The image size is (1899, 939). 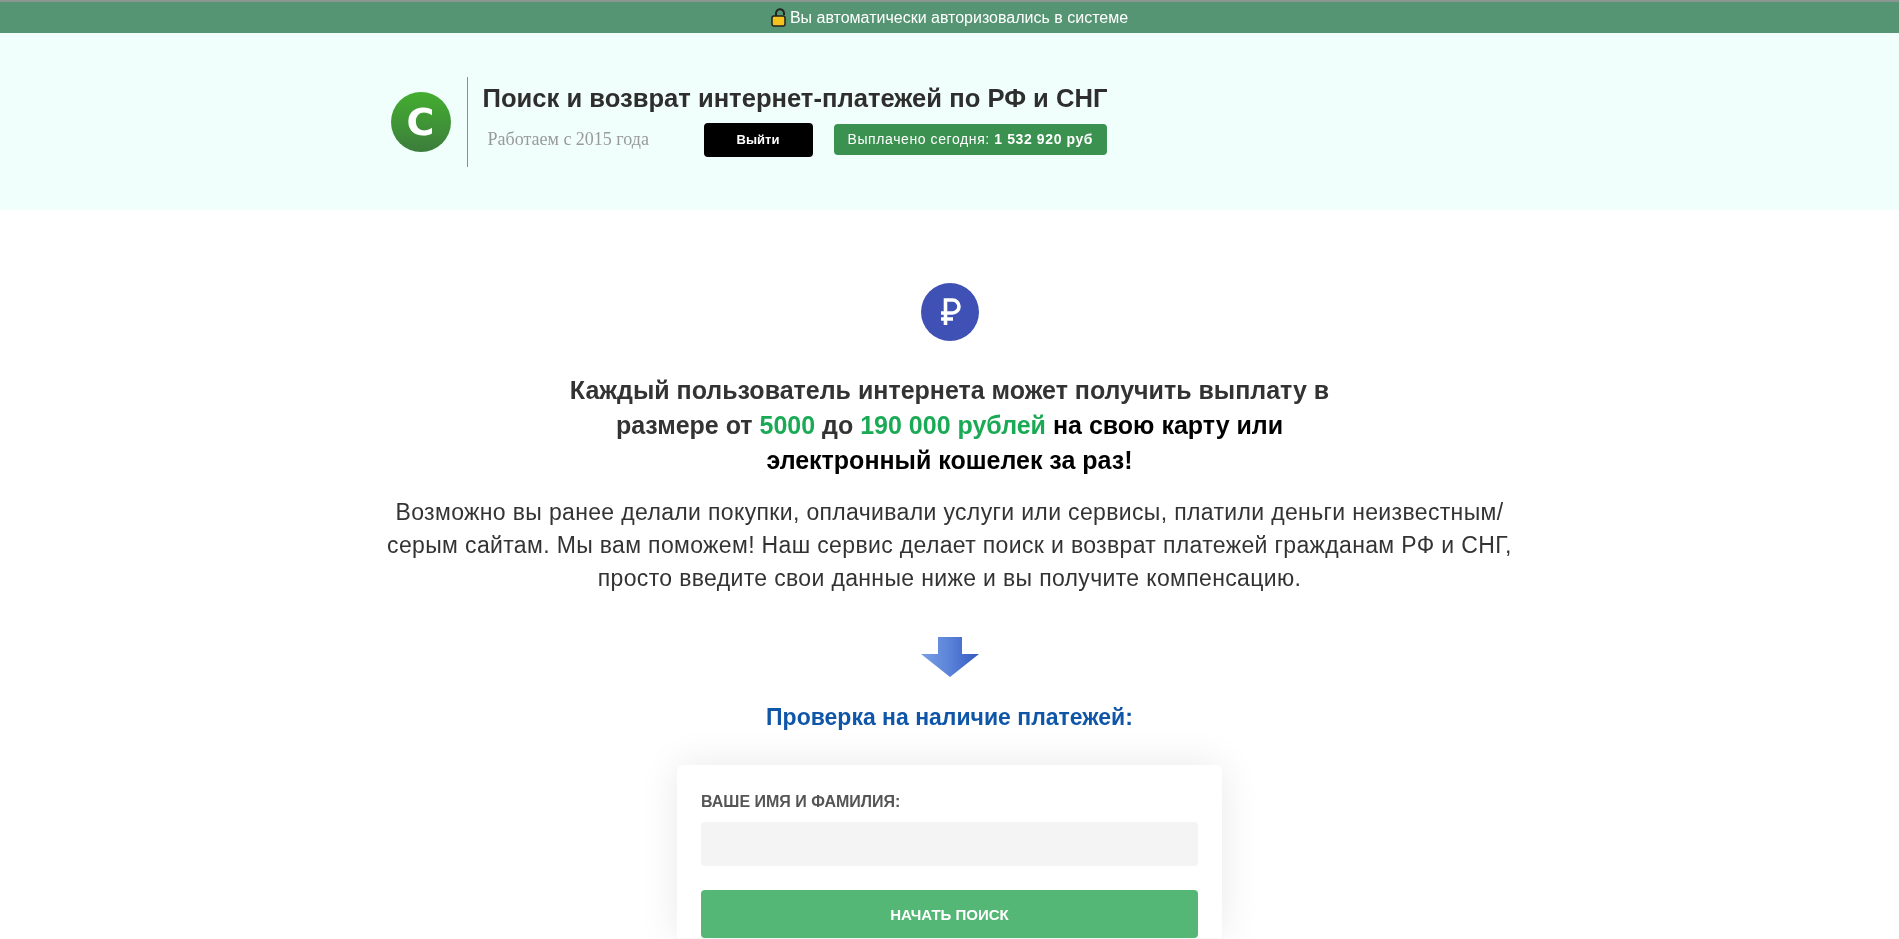 I want to click on logout-button: Выйти, so click(x=758, y=139).